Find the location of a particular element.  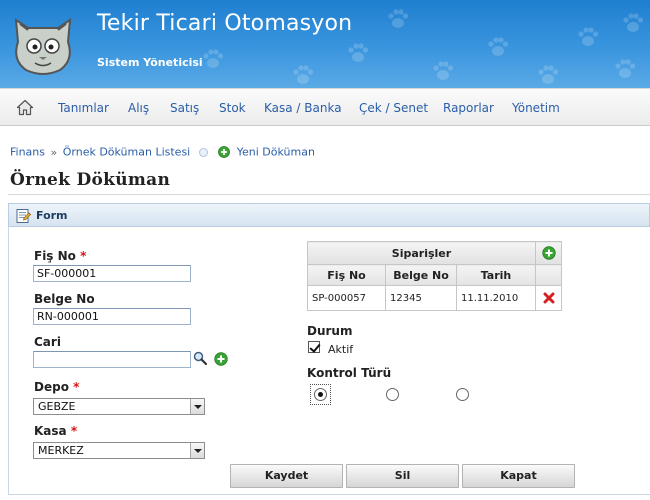

form-document-icon is located at coordinates (23, 216).